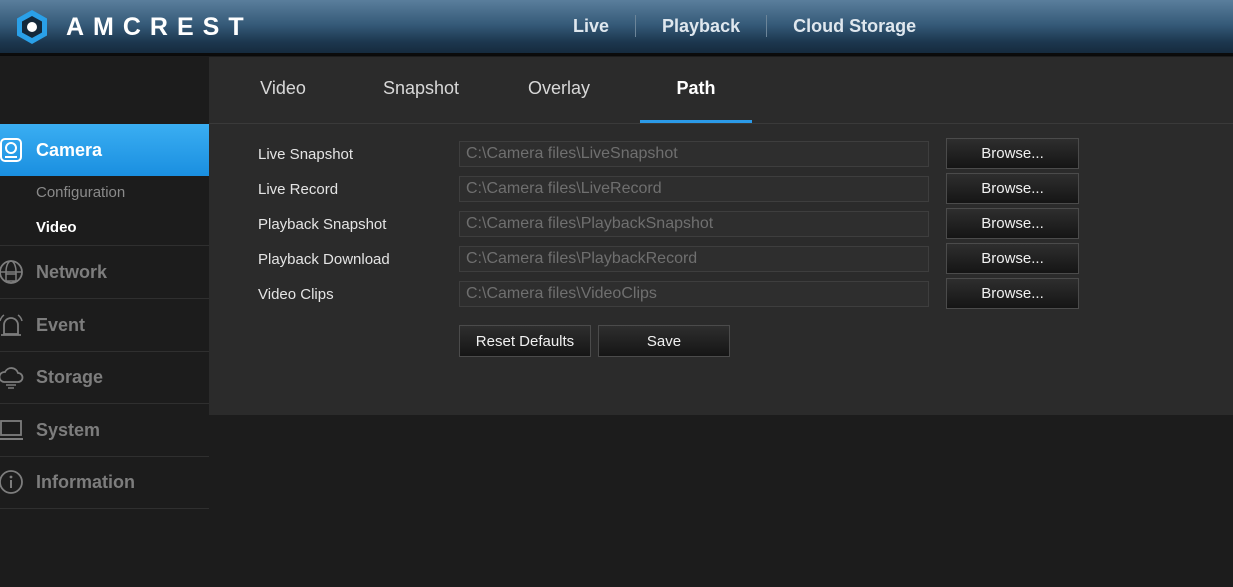  Describe the element at coordinates (559, 88) in the screenshot. I see `tab-overlay: Overlay` at that location.